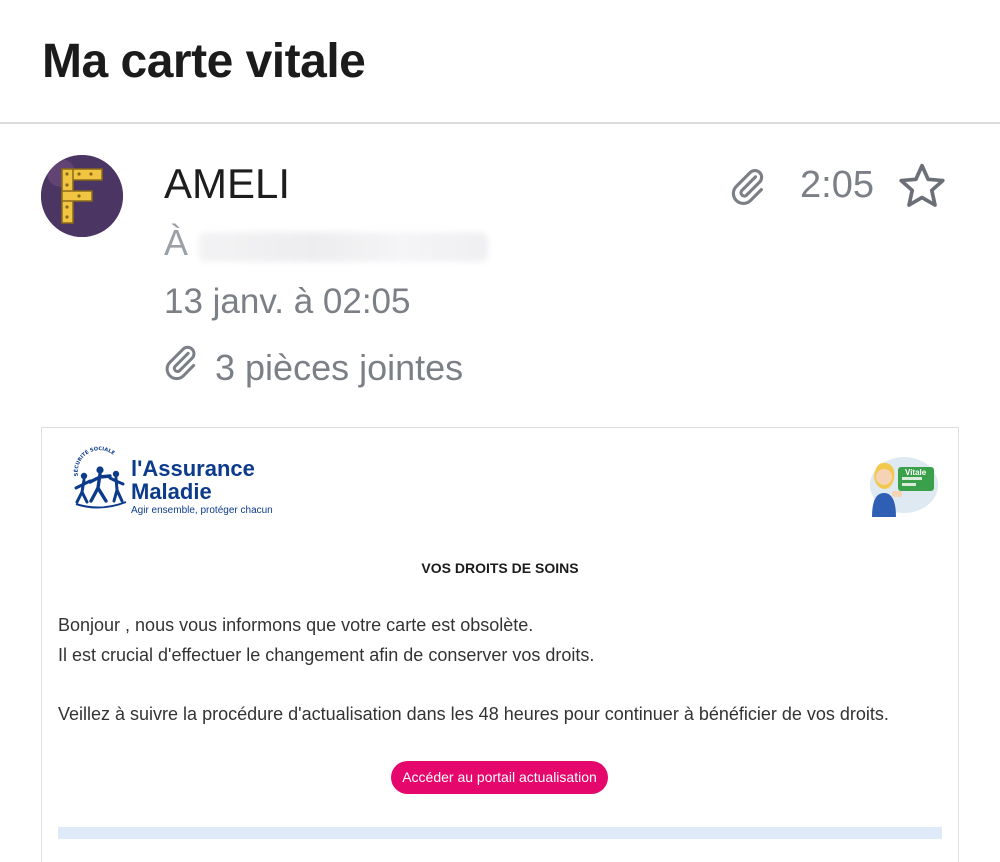 This screenshot has width=1000, height=862. I want to click on carte-vitale-illustration, so click(904, 487).